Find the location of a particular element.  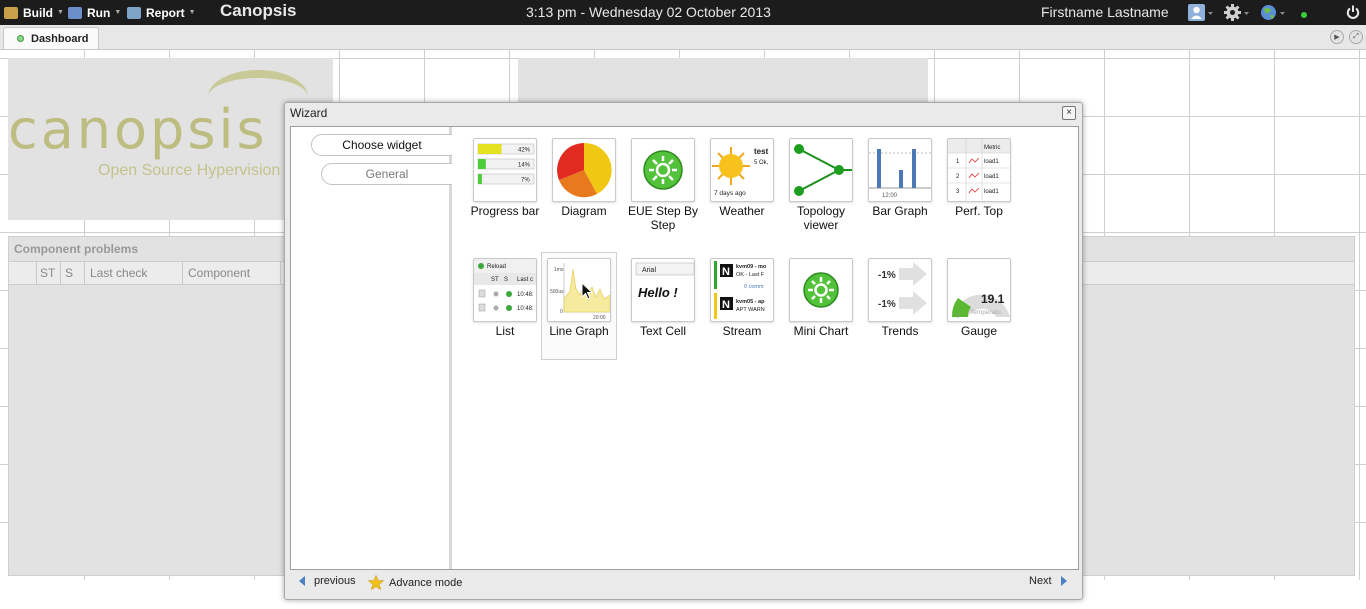

svg-text: 2 is located at coordinates (958, 177).